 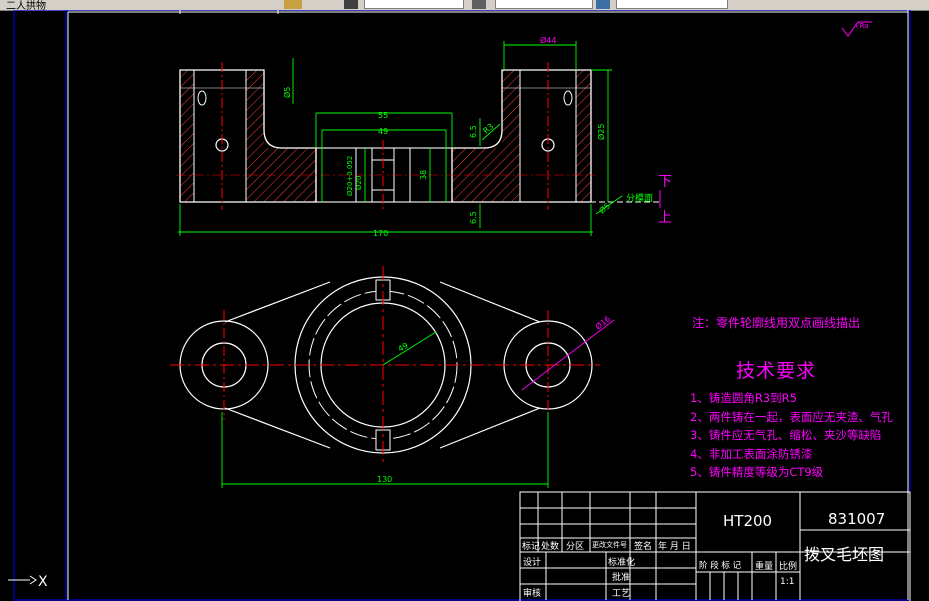 I want to click on table-icon, so click(x=603, y=4).